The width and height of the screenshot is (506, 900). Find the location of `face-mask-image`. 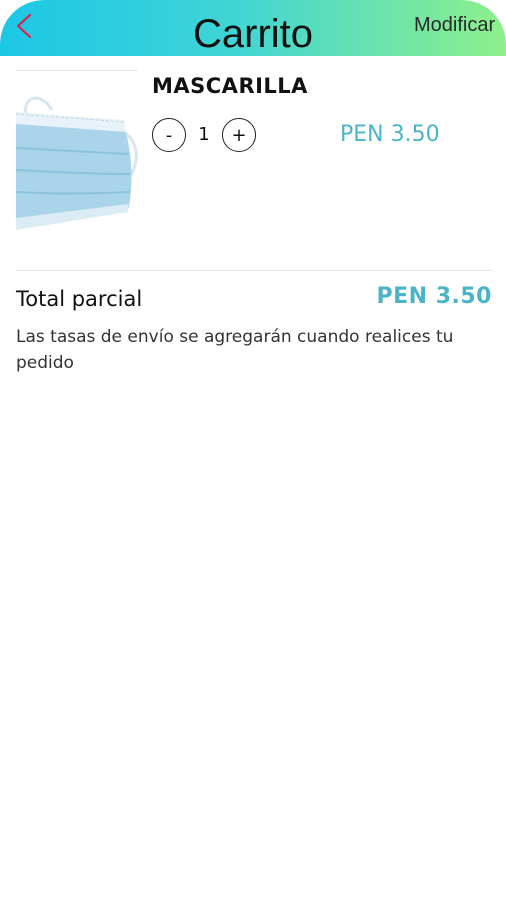

face-mask-image is located at coordinates (76, 163).